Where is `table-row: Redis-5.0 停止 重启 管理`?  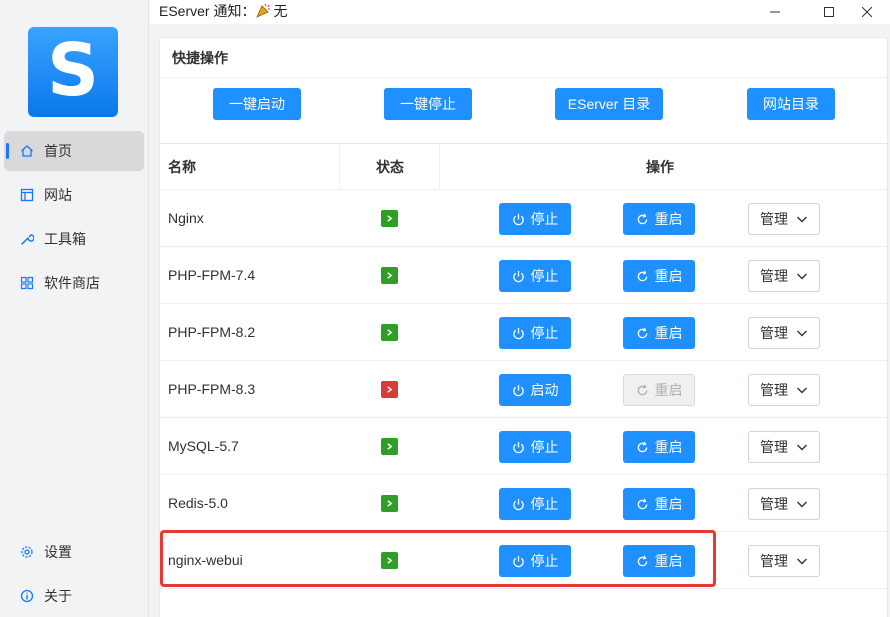
table-row: Redis-5.0 停止 重启 管理 is located at coordinates (523, 503).